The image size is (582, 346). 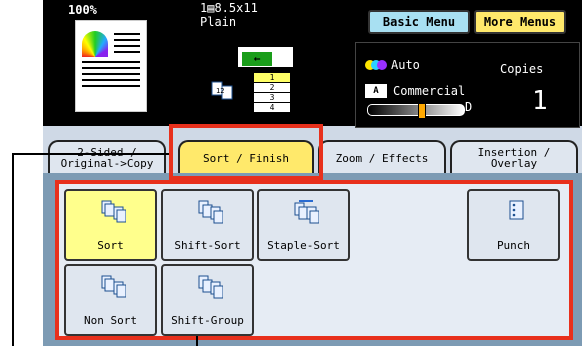 I want to click on option-label: Sort, so click(x=110, y=245).